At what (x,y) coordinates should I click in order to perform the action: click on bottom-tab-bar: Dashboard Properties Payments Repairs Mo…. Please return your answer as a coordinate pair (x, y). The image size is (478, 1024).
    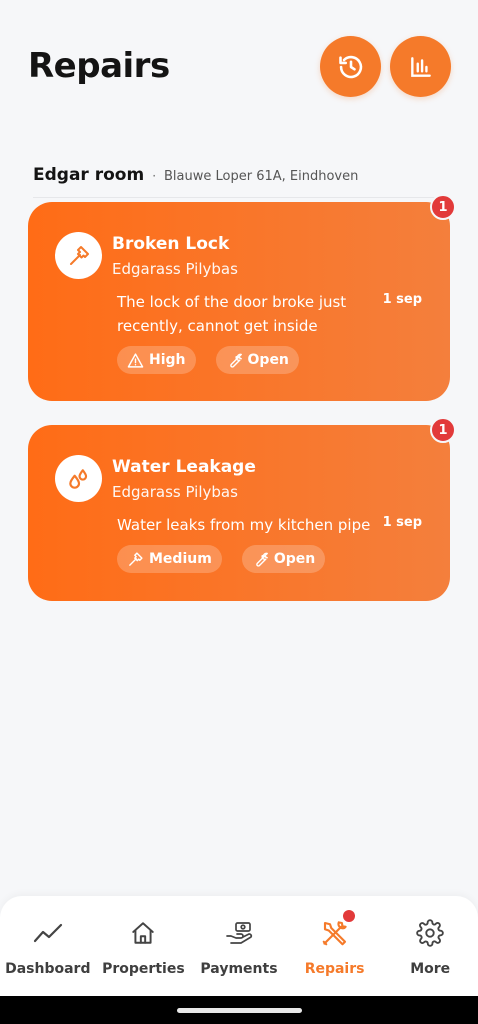
    Looking at the image, I should click on (239, 946).